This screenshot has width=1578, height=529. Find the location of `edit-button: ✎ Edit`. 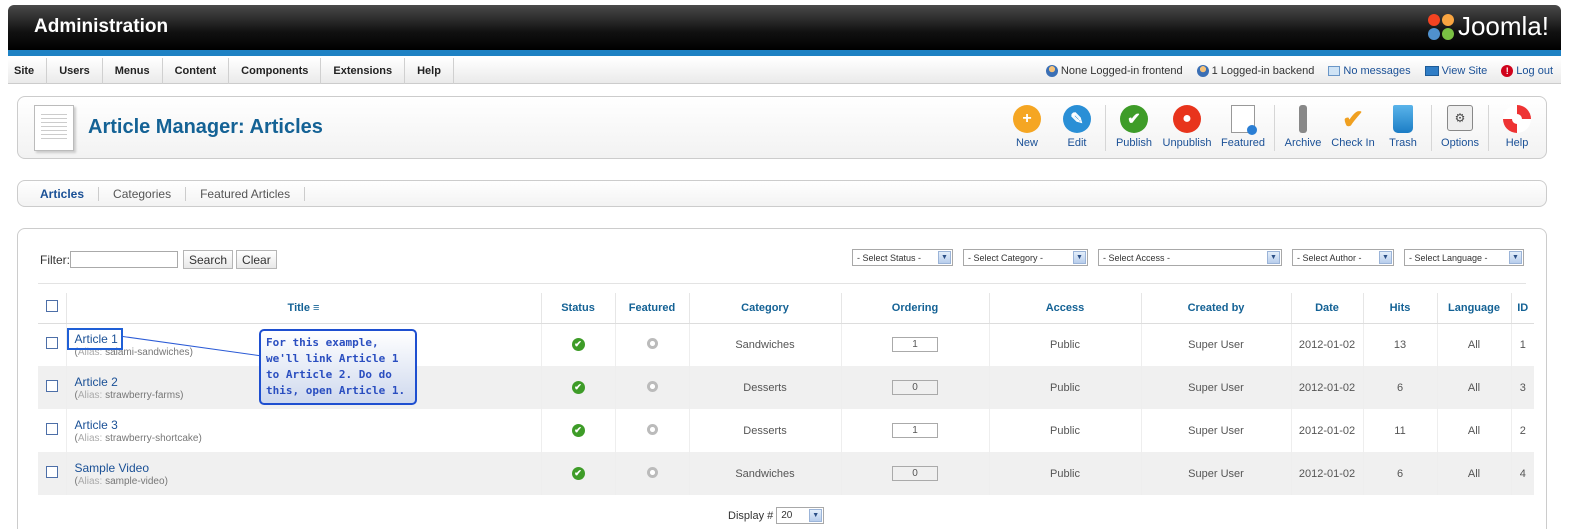

edit-button: ✎ Edit is located at coordinates (1077, 127).